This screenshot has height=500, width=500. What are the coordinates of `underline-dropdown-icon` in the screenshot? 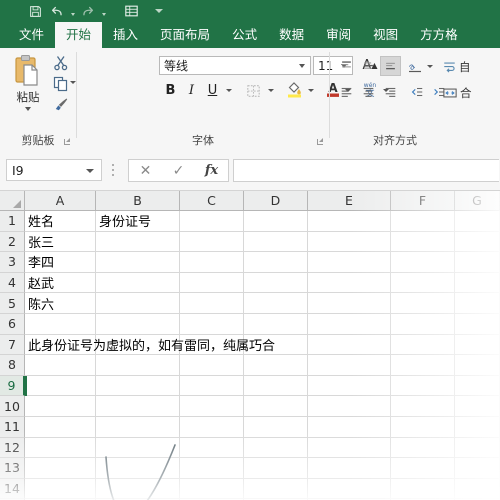 It's located at (229, 90).